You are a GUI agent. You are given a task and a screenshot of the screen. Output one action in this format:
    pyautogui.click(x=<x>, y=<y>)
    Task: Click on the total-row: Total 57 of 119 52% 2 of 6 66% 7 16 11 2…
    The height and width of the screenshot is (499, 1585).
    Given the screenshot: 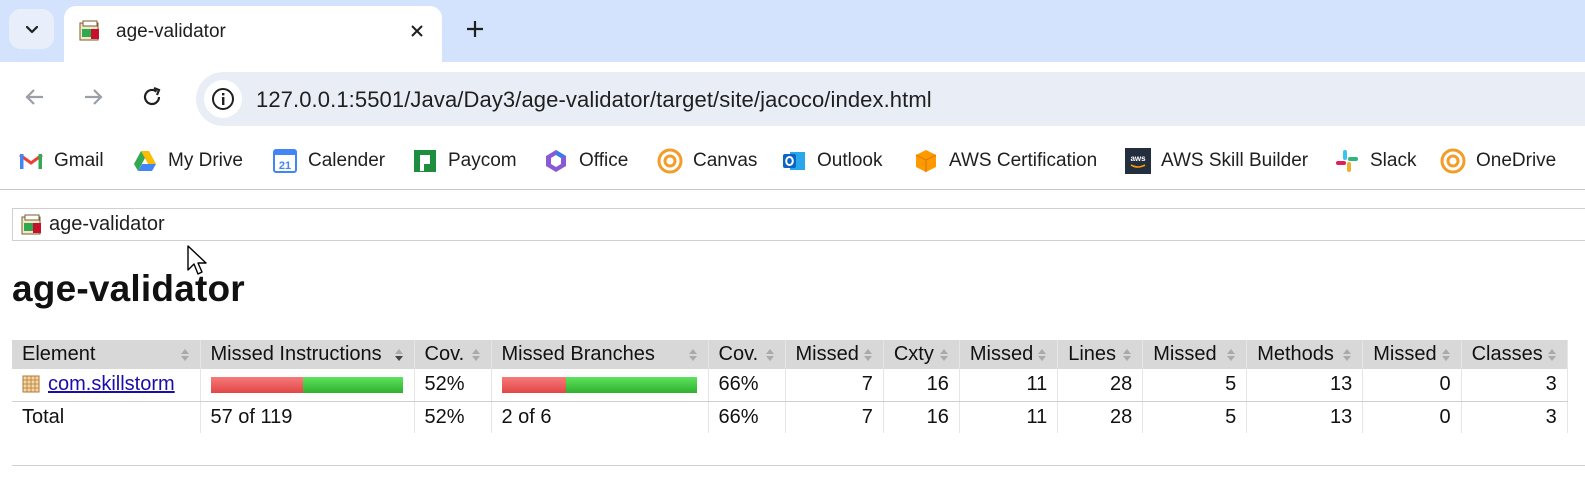 What is the action you would take?
    pyautogui.click(x=790, y=417)
    